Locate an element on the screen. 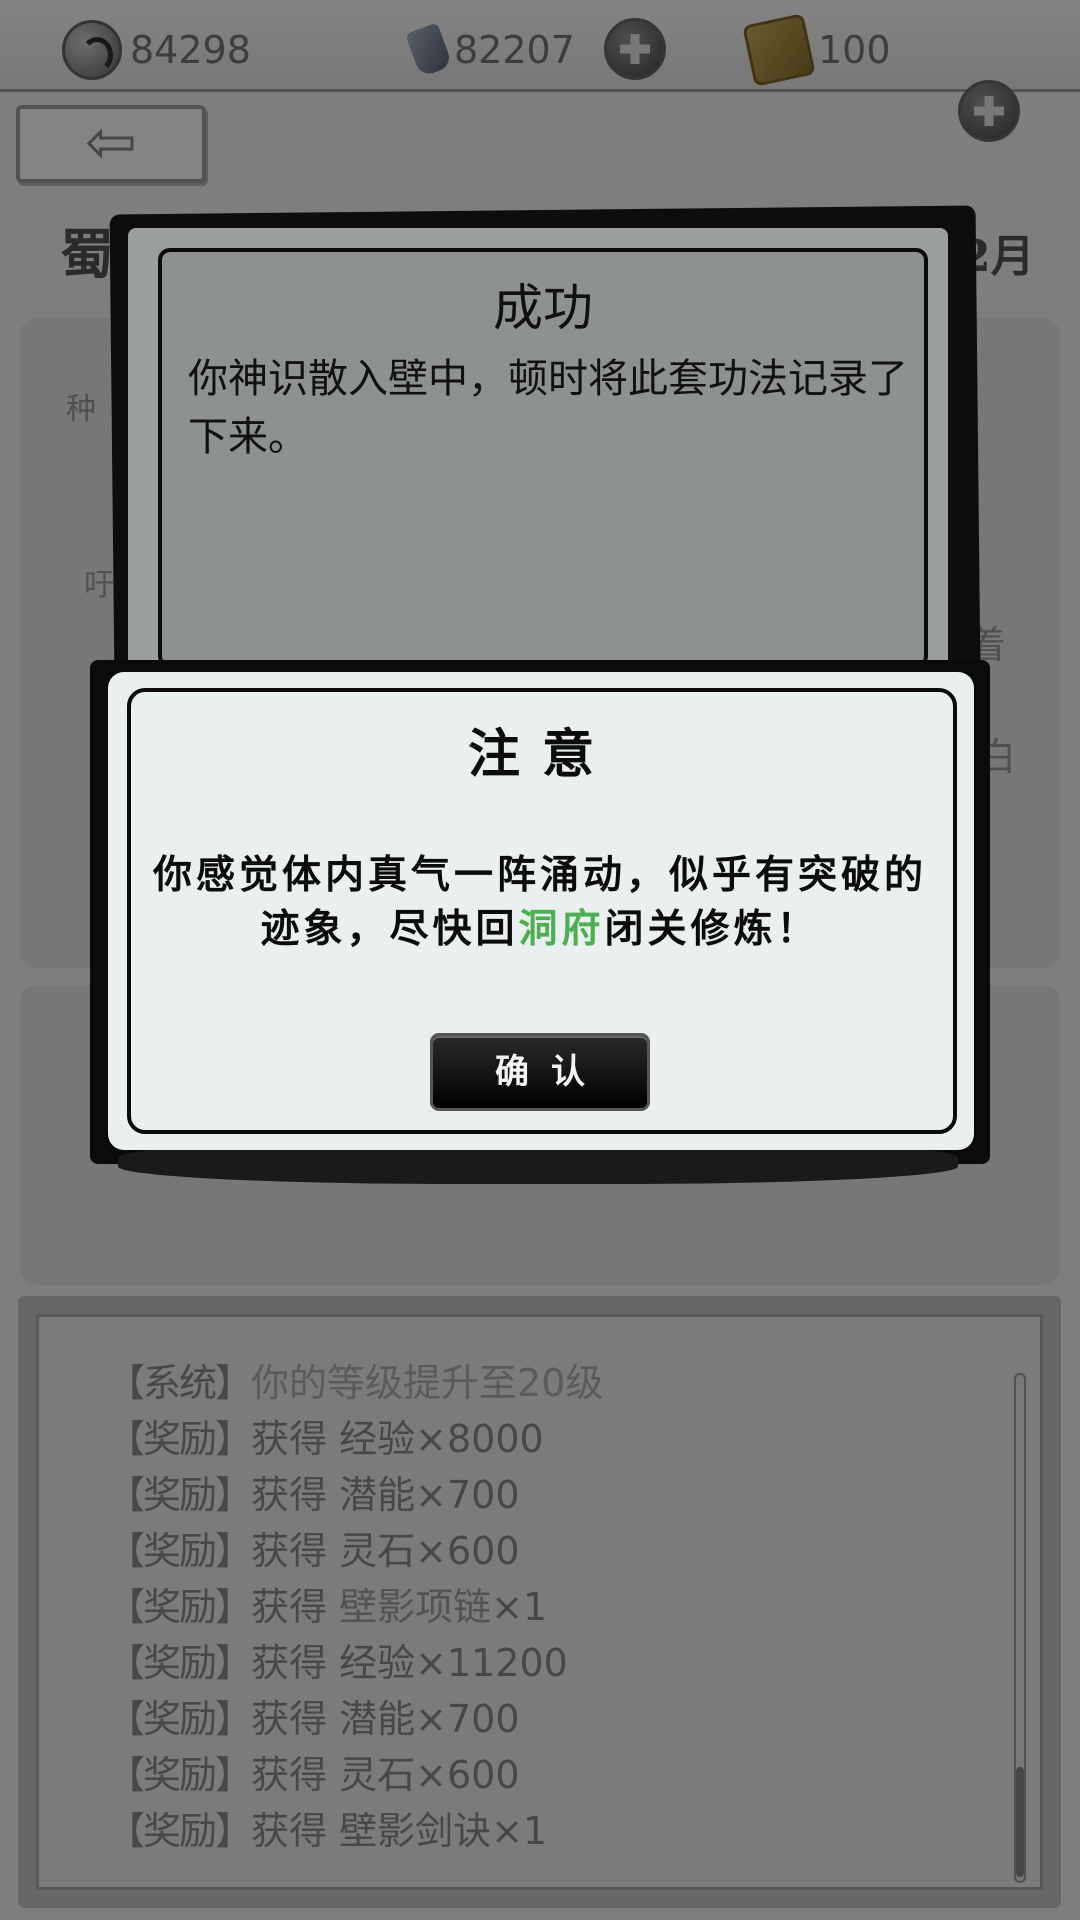 The width and height of the screenshot is (1080, 1920). success-dialog-title: 成功 is located at coordinates (543, 308).